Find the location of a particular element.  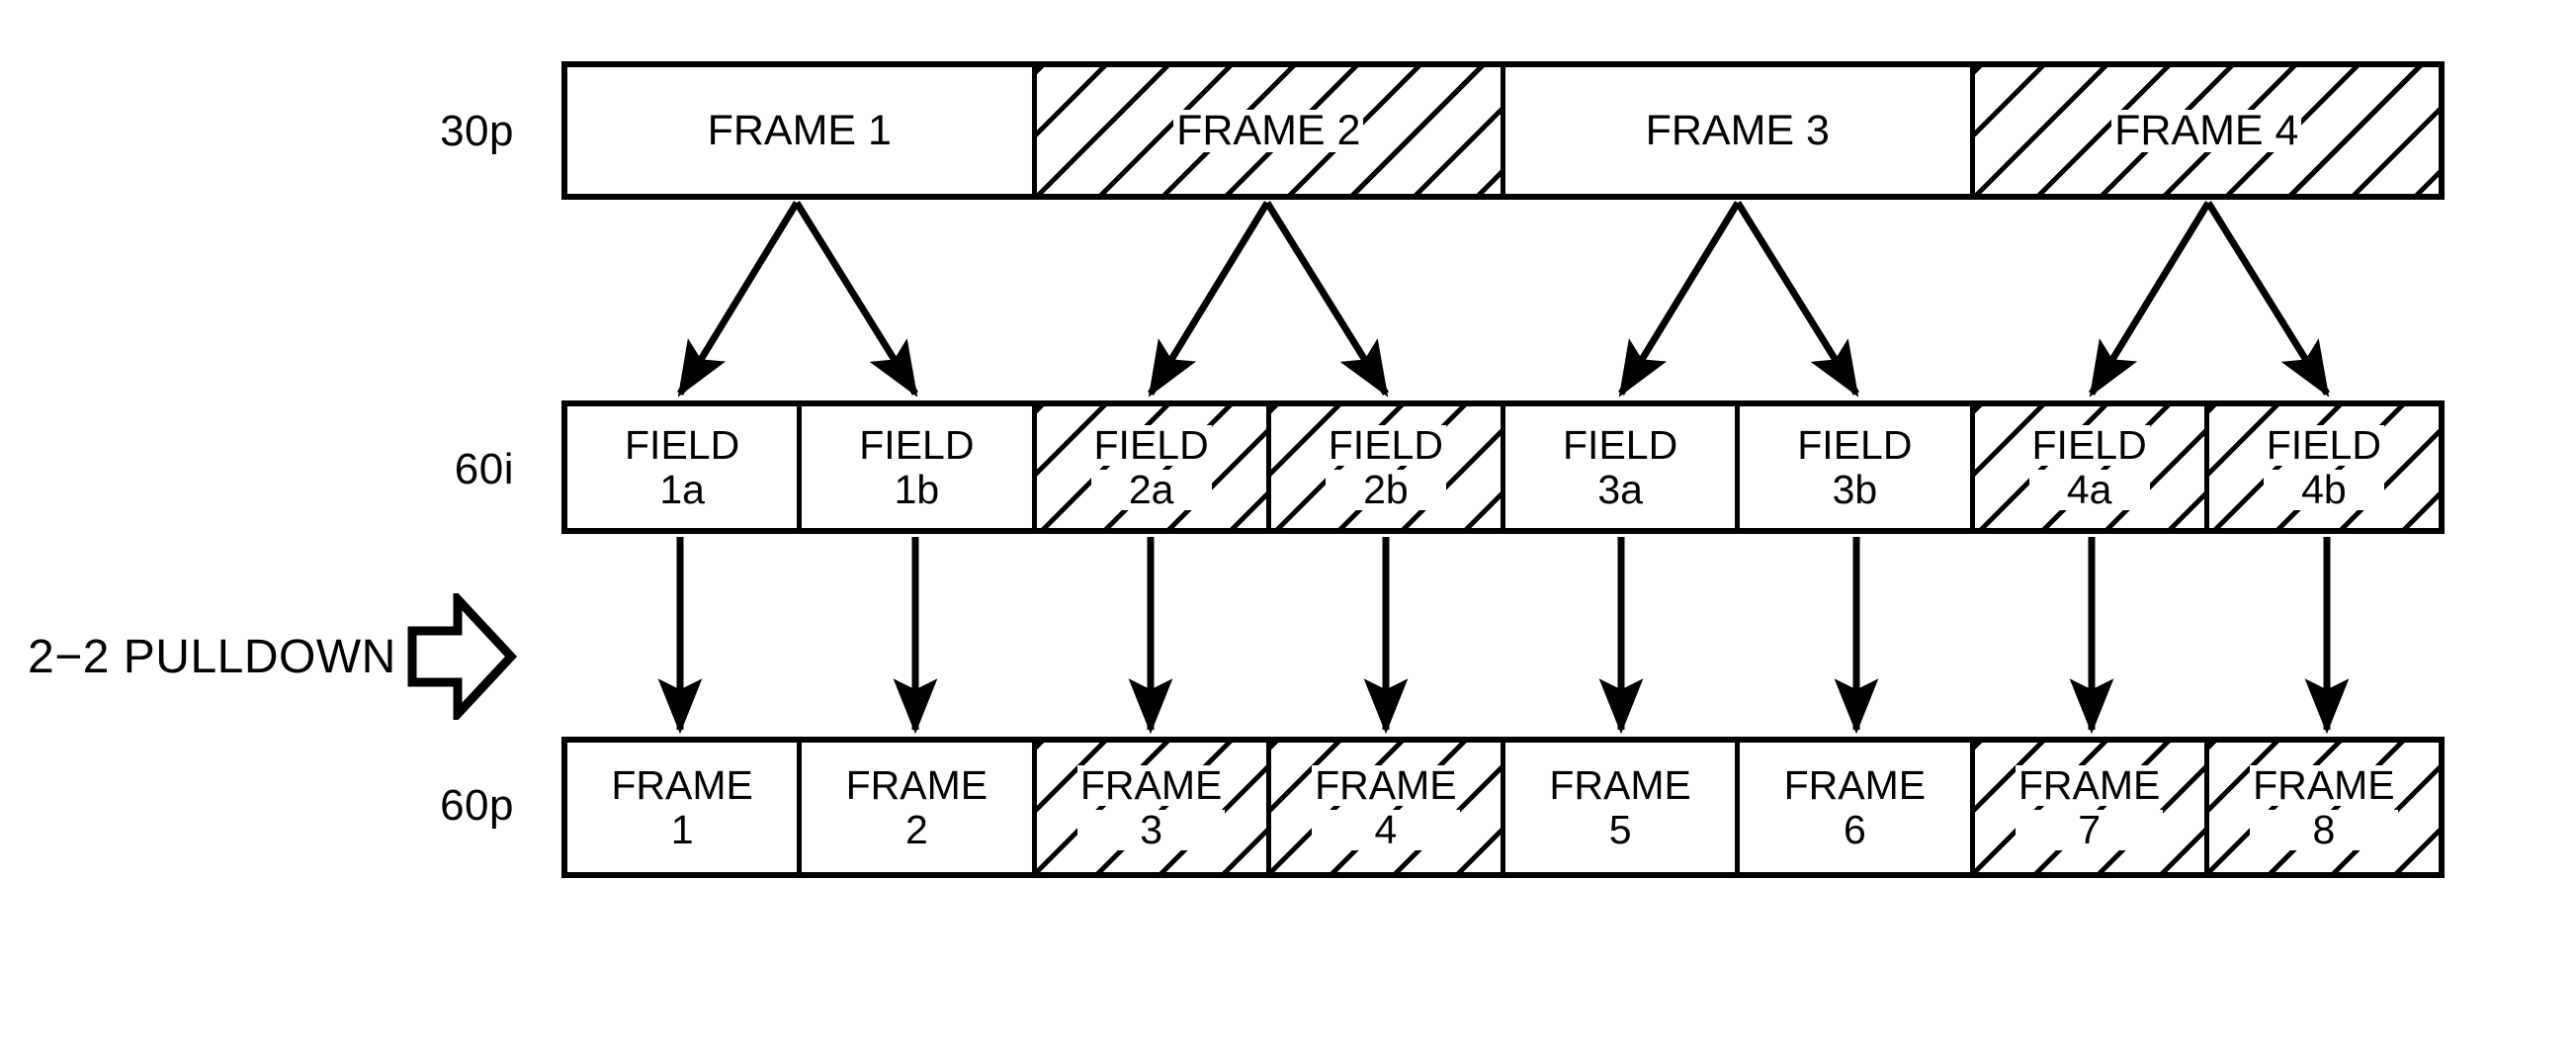

cell-text-line1: FRAME 4 is located at coordinates (2206, 130).